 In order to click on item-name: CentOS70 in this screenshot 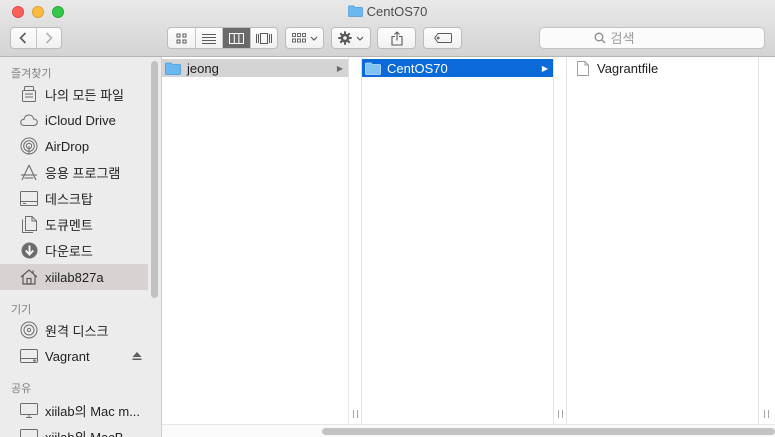, I will do `click(417, 68)`.